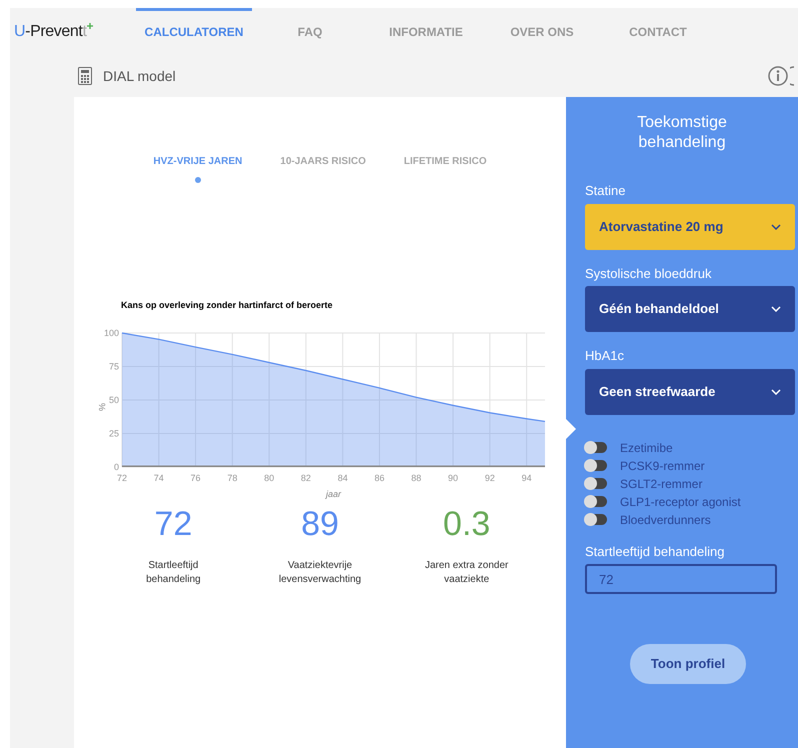  What do you see at coordinates (658, 31) in the screenshot?
I see `nav-tab: CONTACT` at bounding box center [658, 31].